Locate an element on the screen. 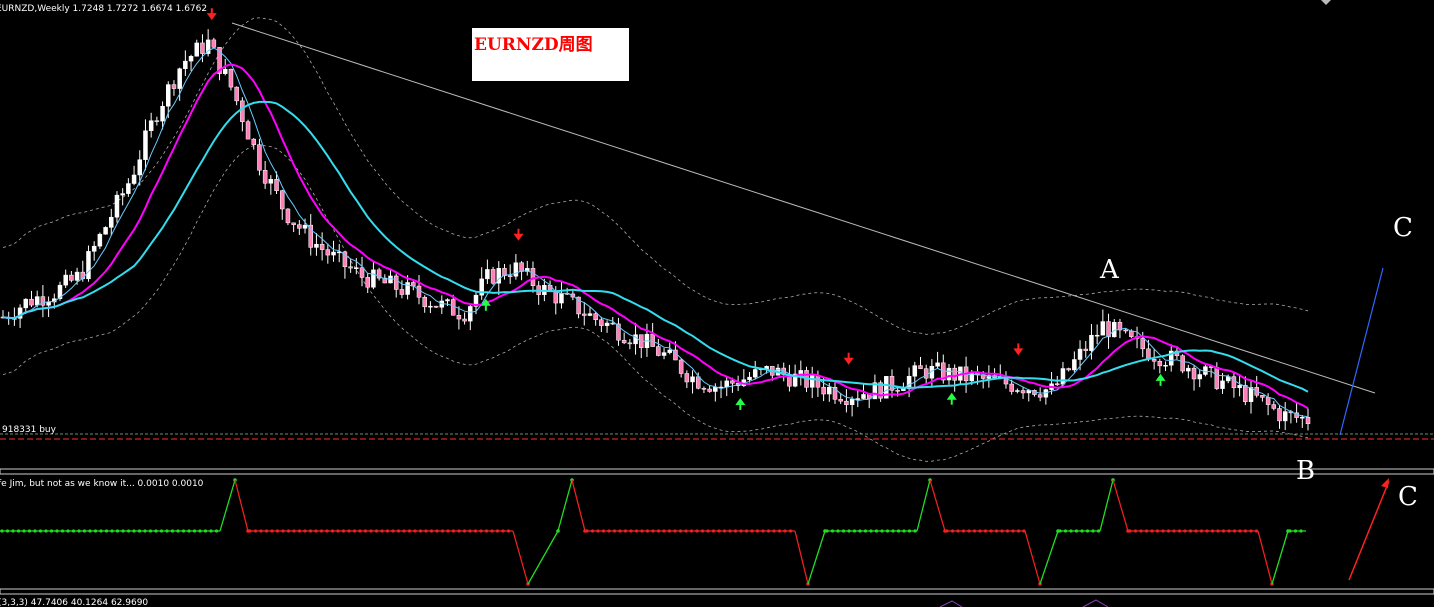 The image size is (1434, 607). annotation-c-bottom: C is located at coordinates (1408, 497).